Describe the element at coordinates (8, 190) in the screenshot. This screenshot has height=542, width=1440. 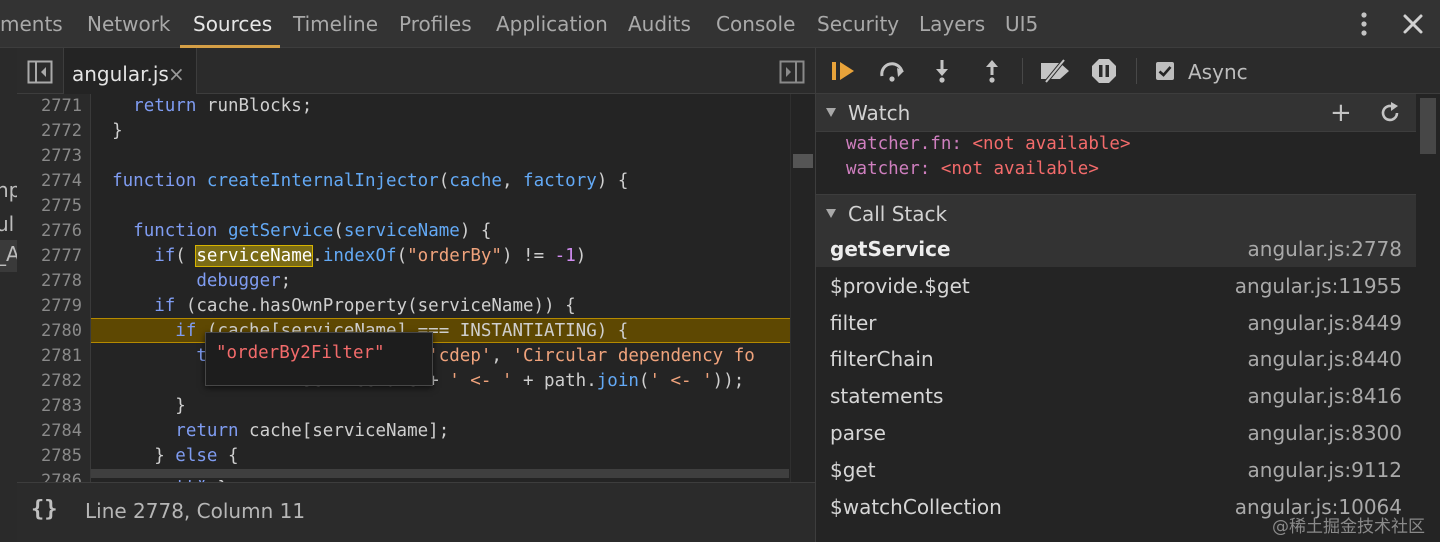
I see `navigator-fragment: np` at that location.